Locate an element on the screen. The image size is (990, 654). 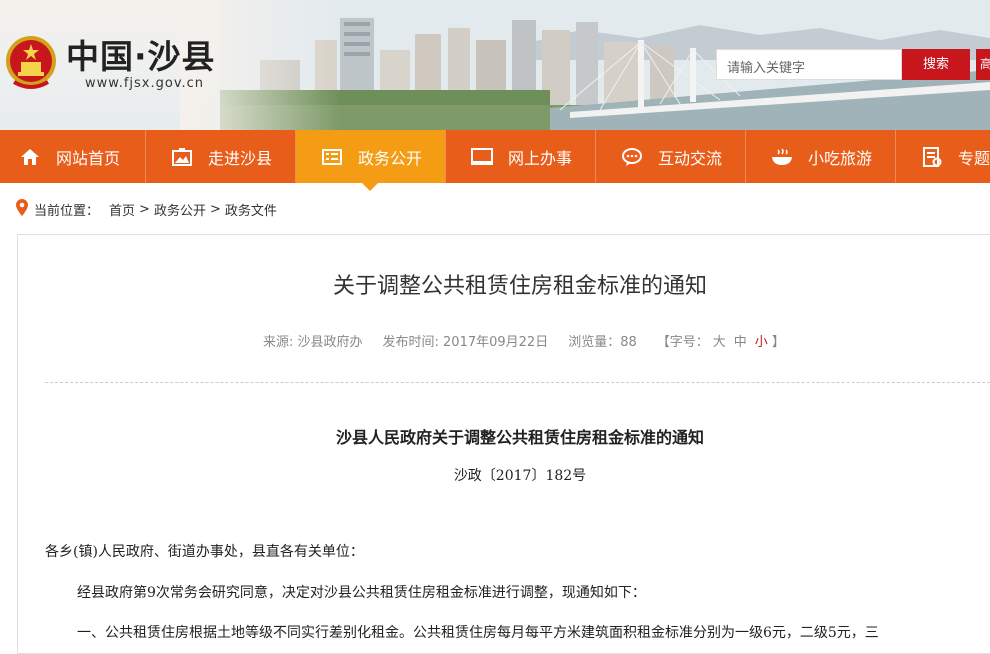
nav-item-about: 走进沙县 is located at coordinates (220, 156).